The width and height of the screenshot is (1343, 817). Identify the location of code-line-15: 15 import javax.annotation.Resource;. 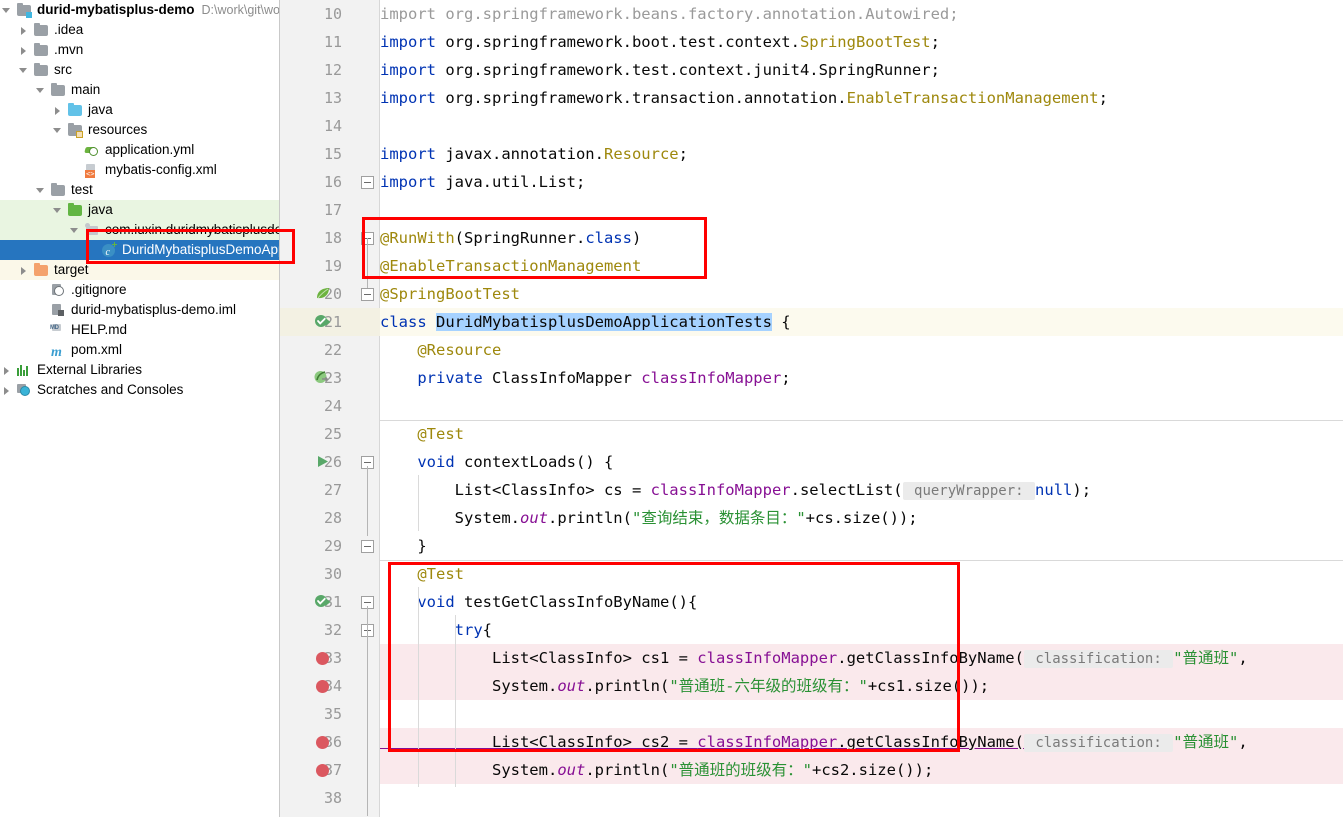
(811, 154).